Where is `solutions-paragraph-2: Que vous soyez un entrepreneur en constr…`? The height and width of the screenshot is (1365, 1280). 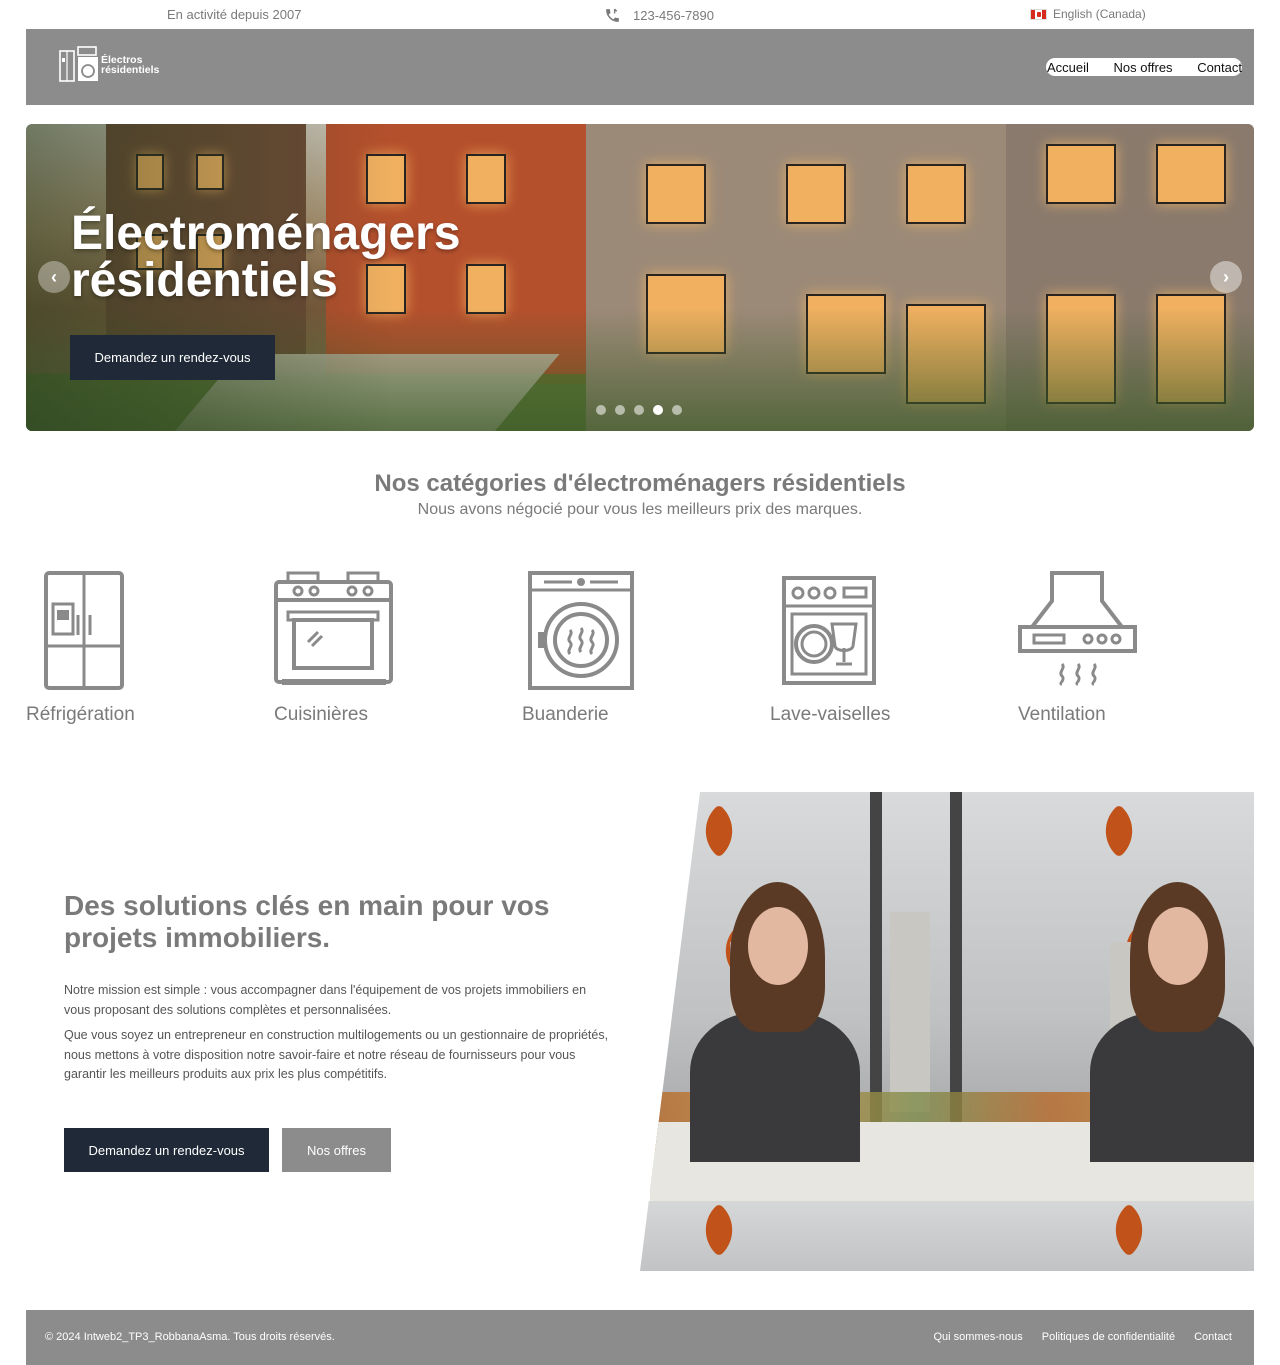 solutions-paragraph-2: Que vous soyez un entrepreneur en constr… is located at coordinates (336, 1054).